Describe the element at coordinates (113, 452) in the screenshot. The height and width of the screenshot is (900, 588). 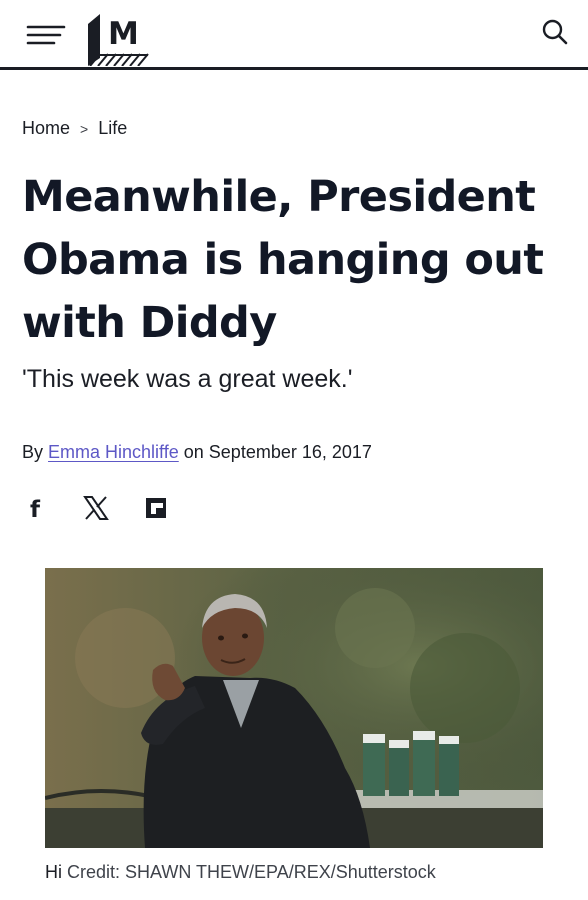
I see `author-link: Emma Hinchliffe` at that location.